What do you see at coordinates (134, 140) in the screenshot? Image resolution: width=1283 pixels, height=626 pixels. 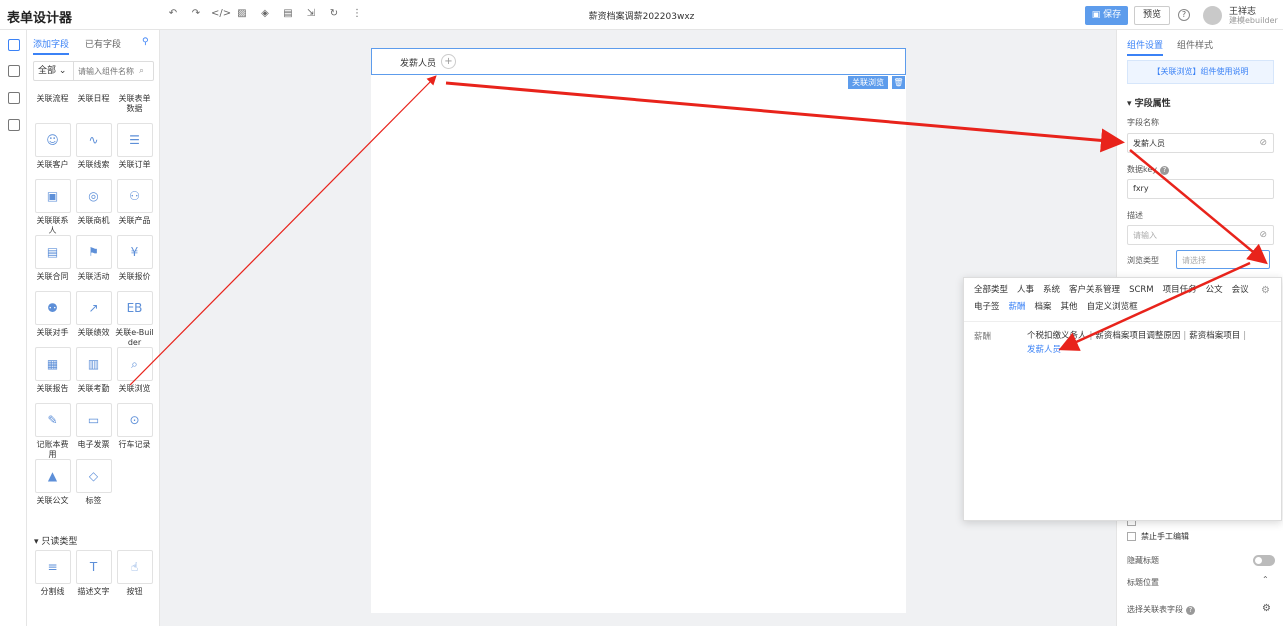 I see `palette-item-icon: ☰` at bounding box center [134, 140].